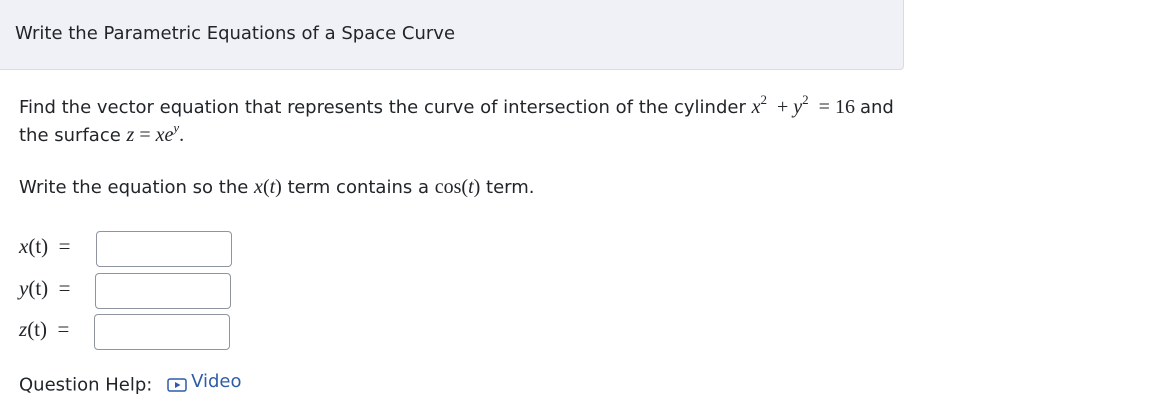  Describe the element at coordinates (163, 291) in the screenshot. I see `y-t-answer-input` at that location.